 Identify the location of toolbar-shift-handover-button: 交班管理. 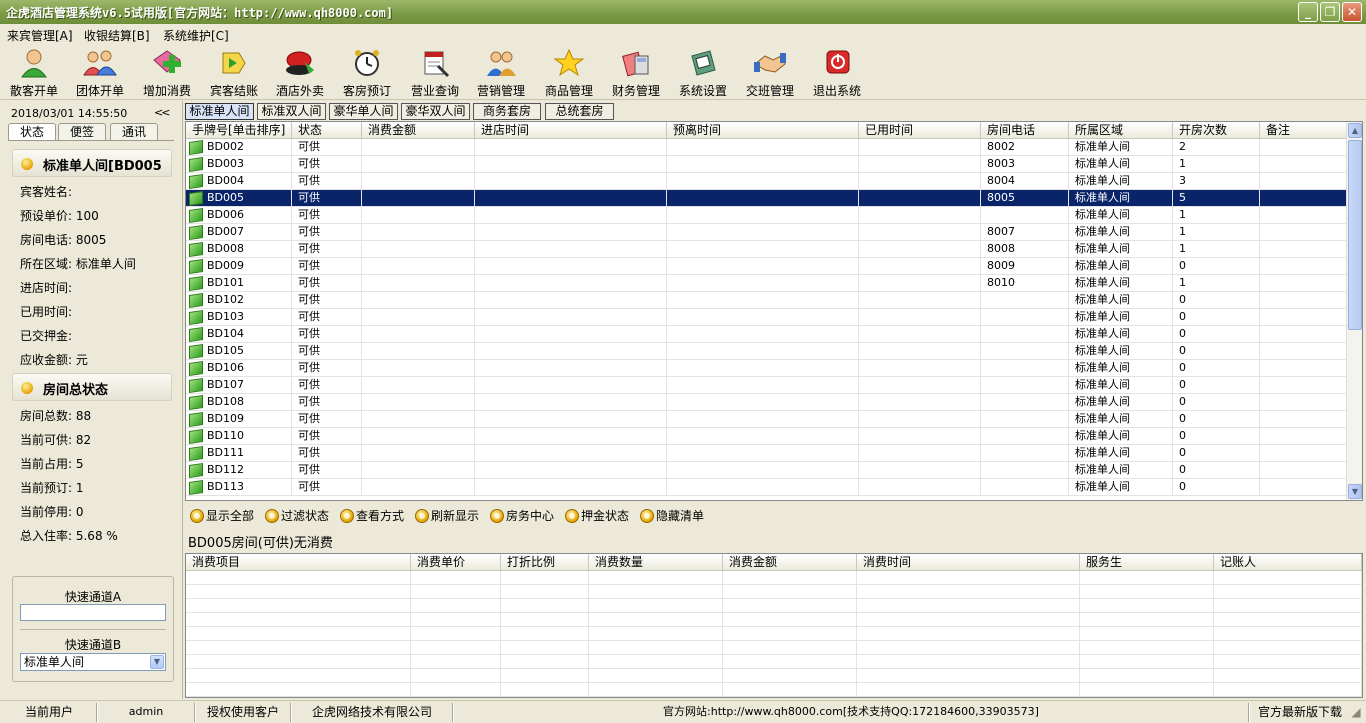
(770, 72).